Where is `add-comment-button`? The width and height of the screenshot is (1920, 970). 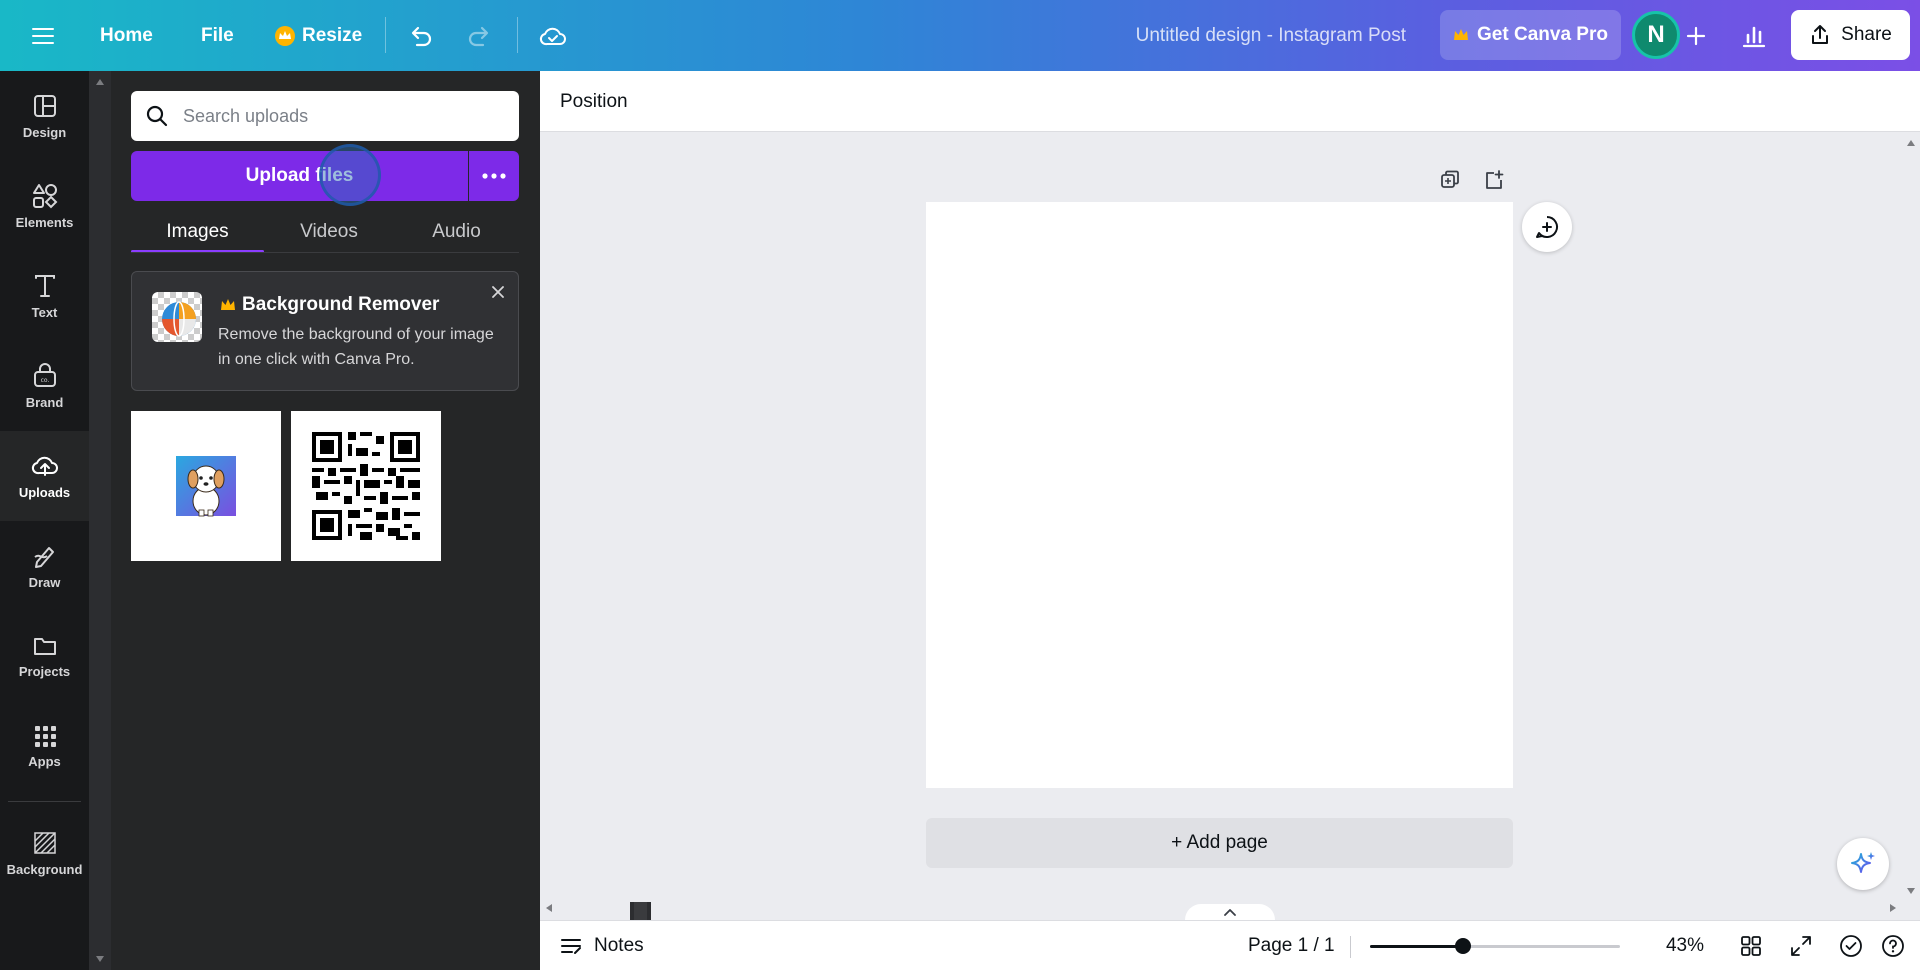 add-comment-button is located at coordinates (1547, 227).